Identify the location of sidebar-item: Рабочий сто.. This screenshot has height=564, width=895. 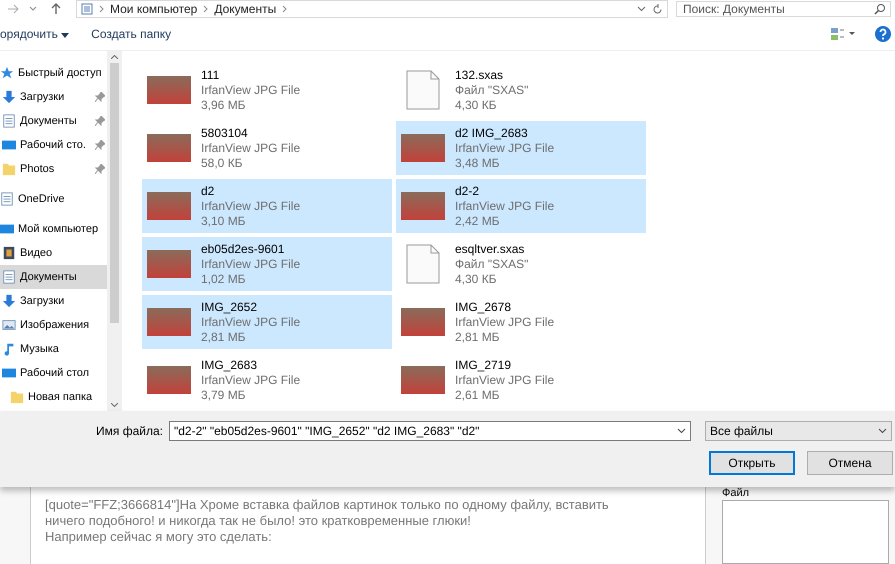
(53, 145).